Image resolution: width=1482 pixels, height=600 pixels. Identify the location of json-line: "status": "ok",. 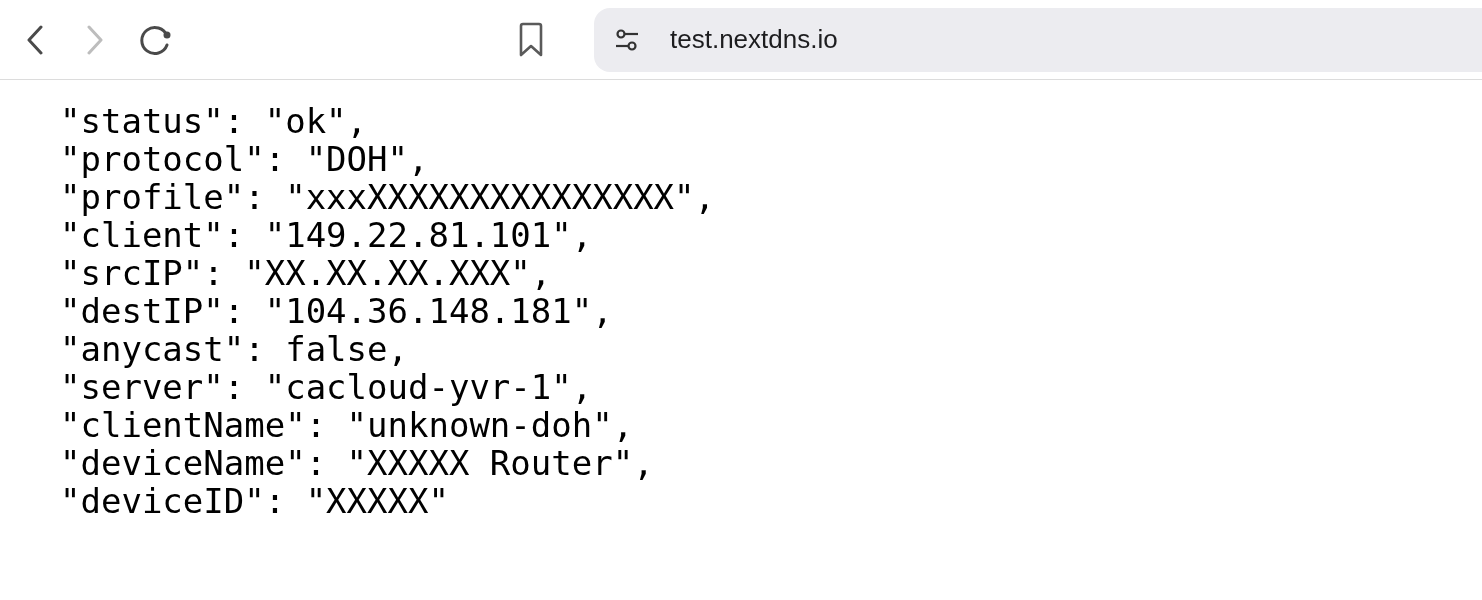
(214, 121).